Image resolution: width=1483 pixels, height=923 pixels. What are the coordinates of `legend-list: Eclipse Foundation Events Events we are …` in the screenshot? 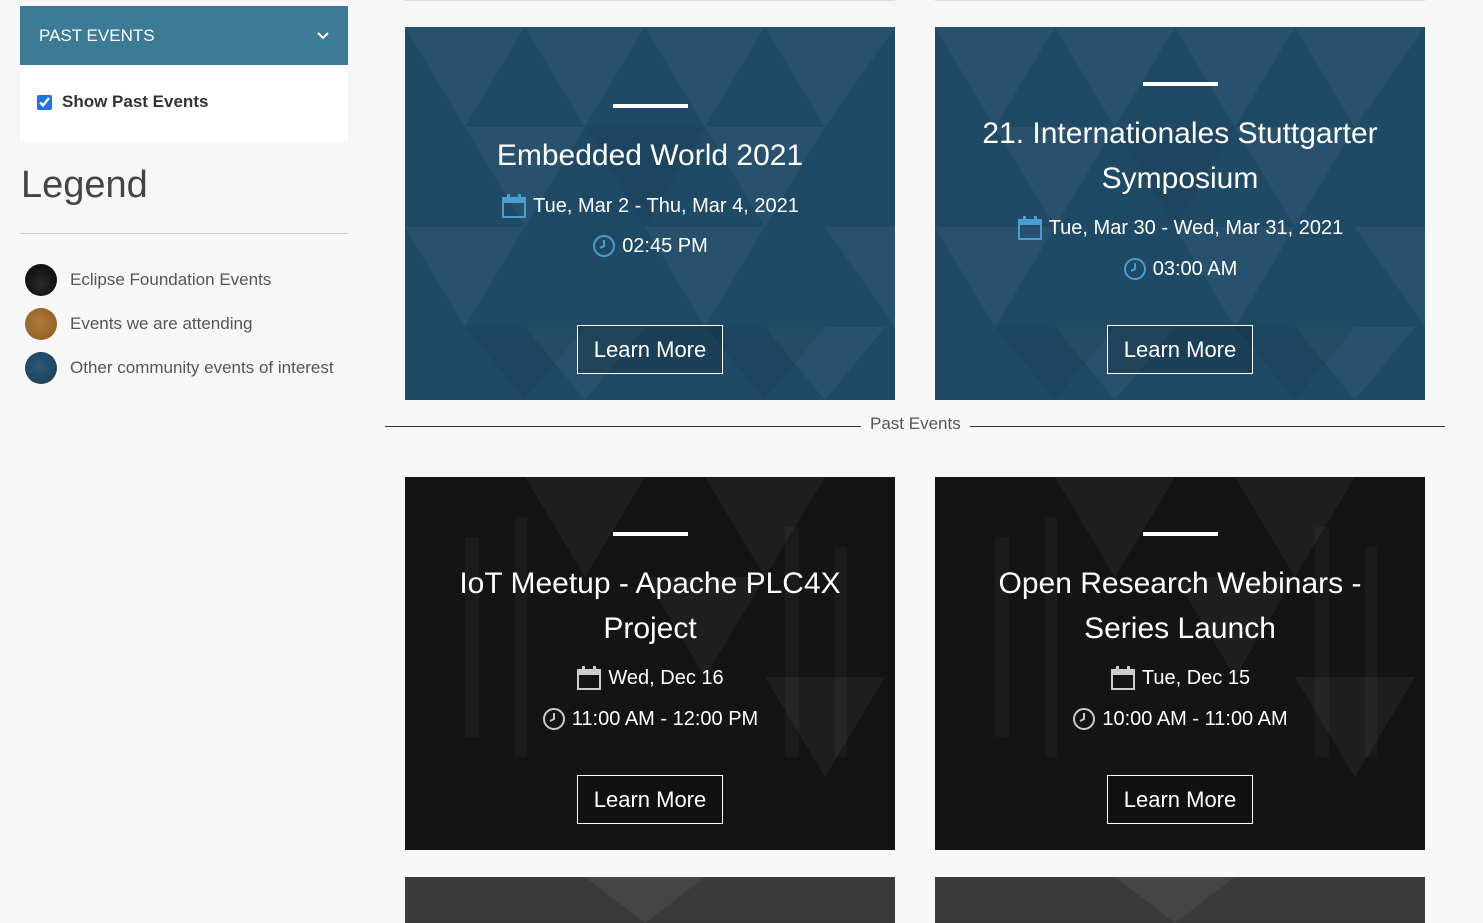 It's located at (190, 324).